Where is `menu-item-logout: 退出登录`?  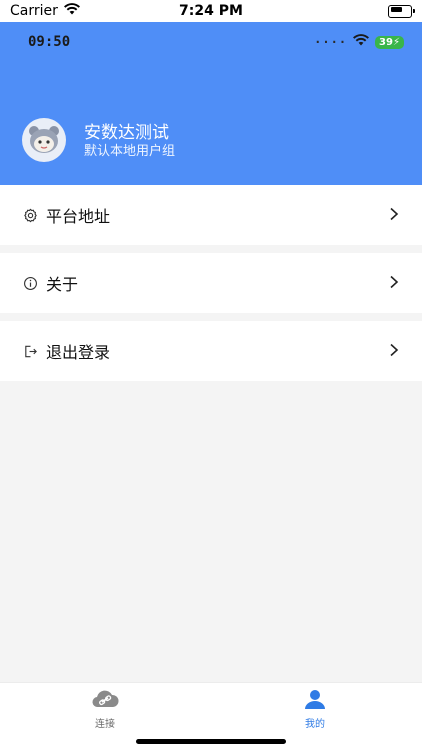
menu-item-logout: 退出登录 is located at coordinates (211, 351).